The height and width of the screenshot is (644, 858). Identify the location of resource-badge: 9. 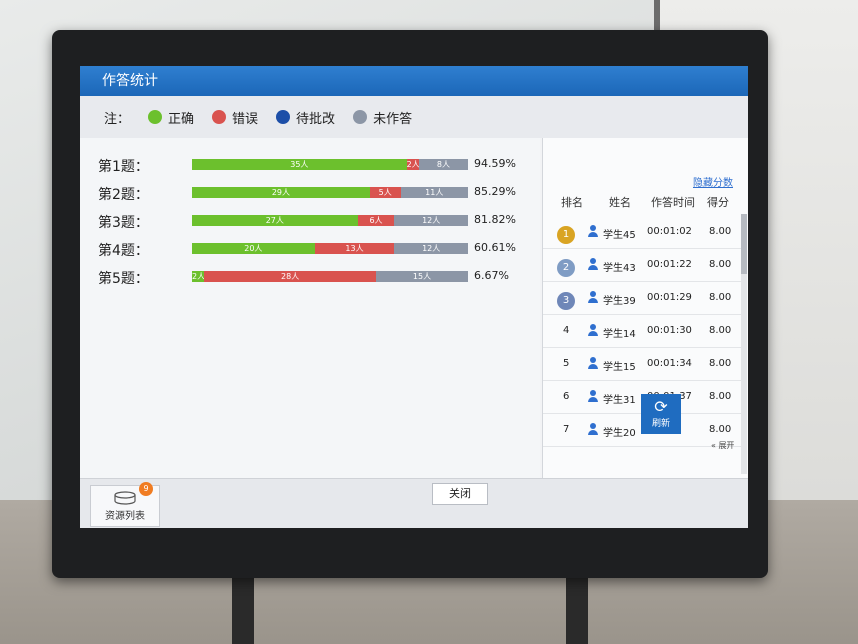
(146, 489).